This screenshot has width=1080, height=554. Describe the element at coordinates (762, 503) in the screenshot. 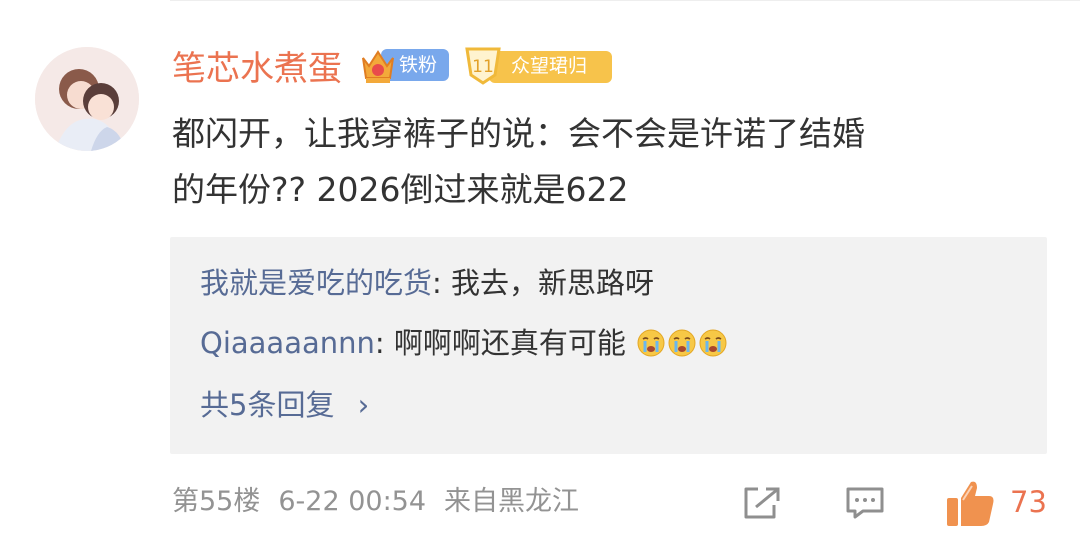

I see `share-icon` at that location.